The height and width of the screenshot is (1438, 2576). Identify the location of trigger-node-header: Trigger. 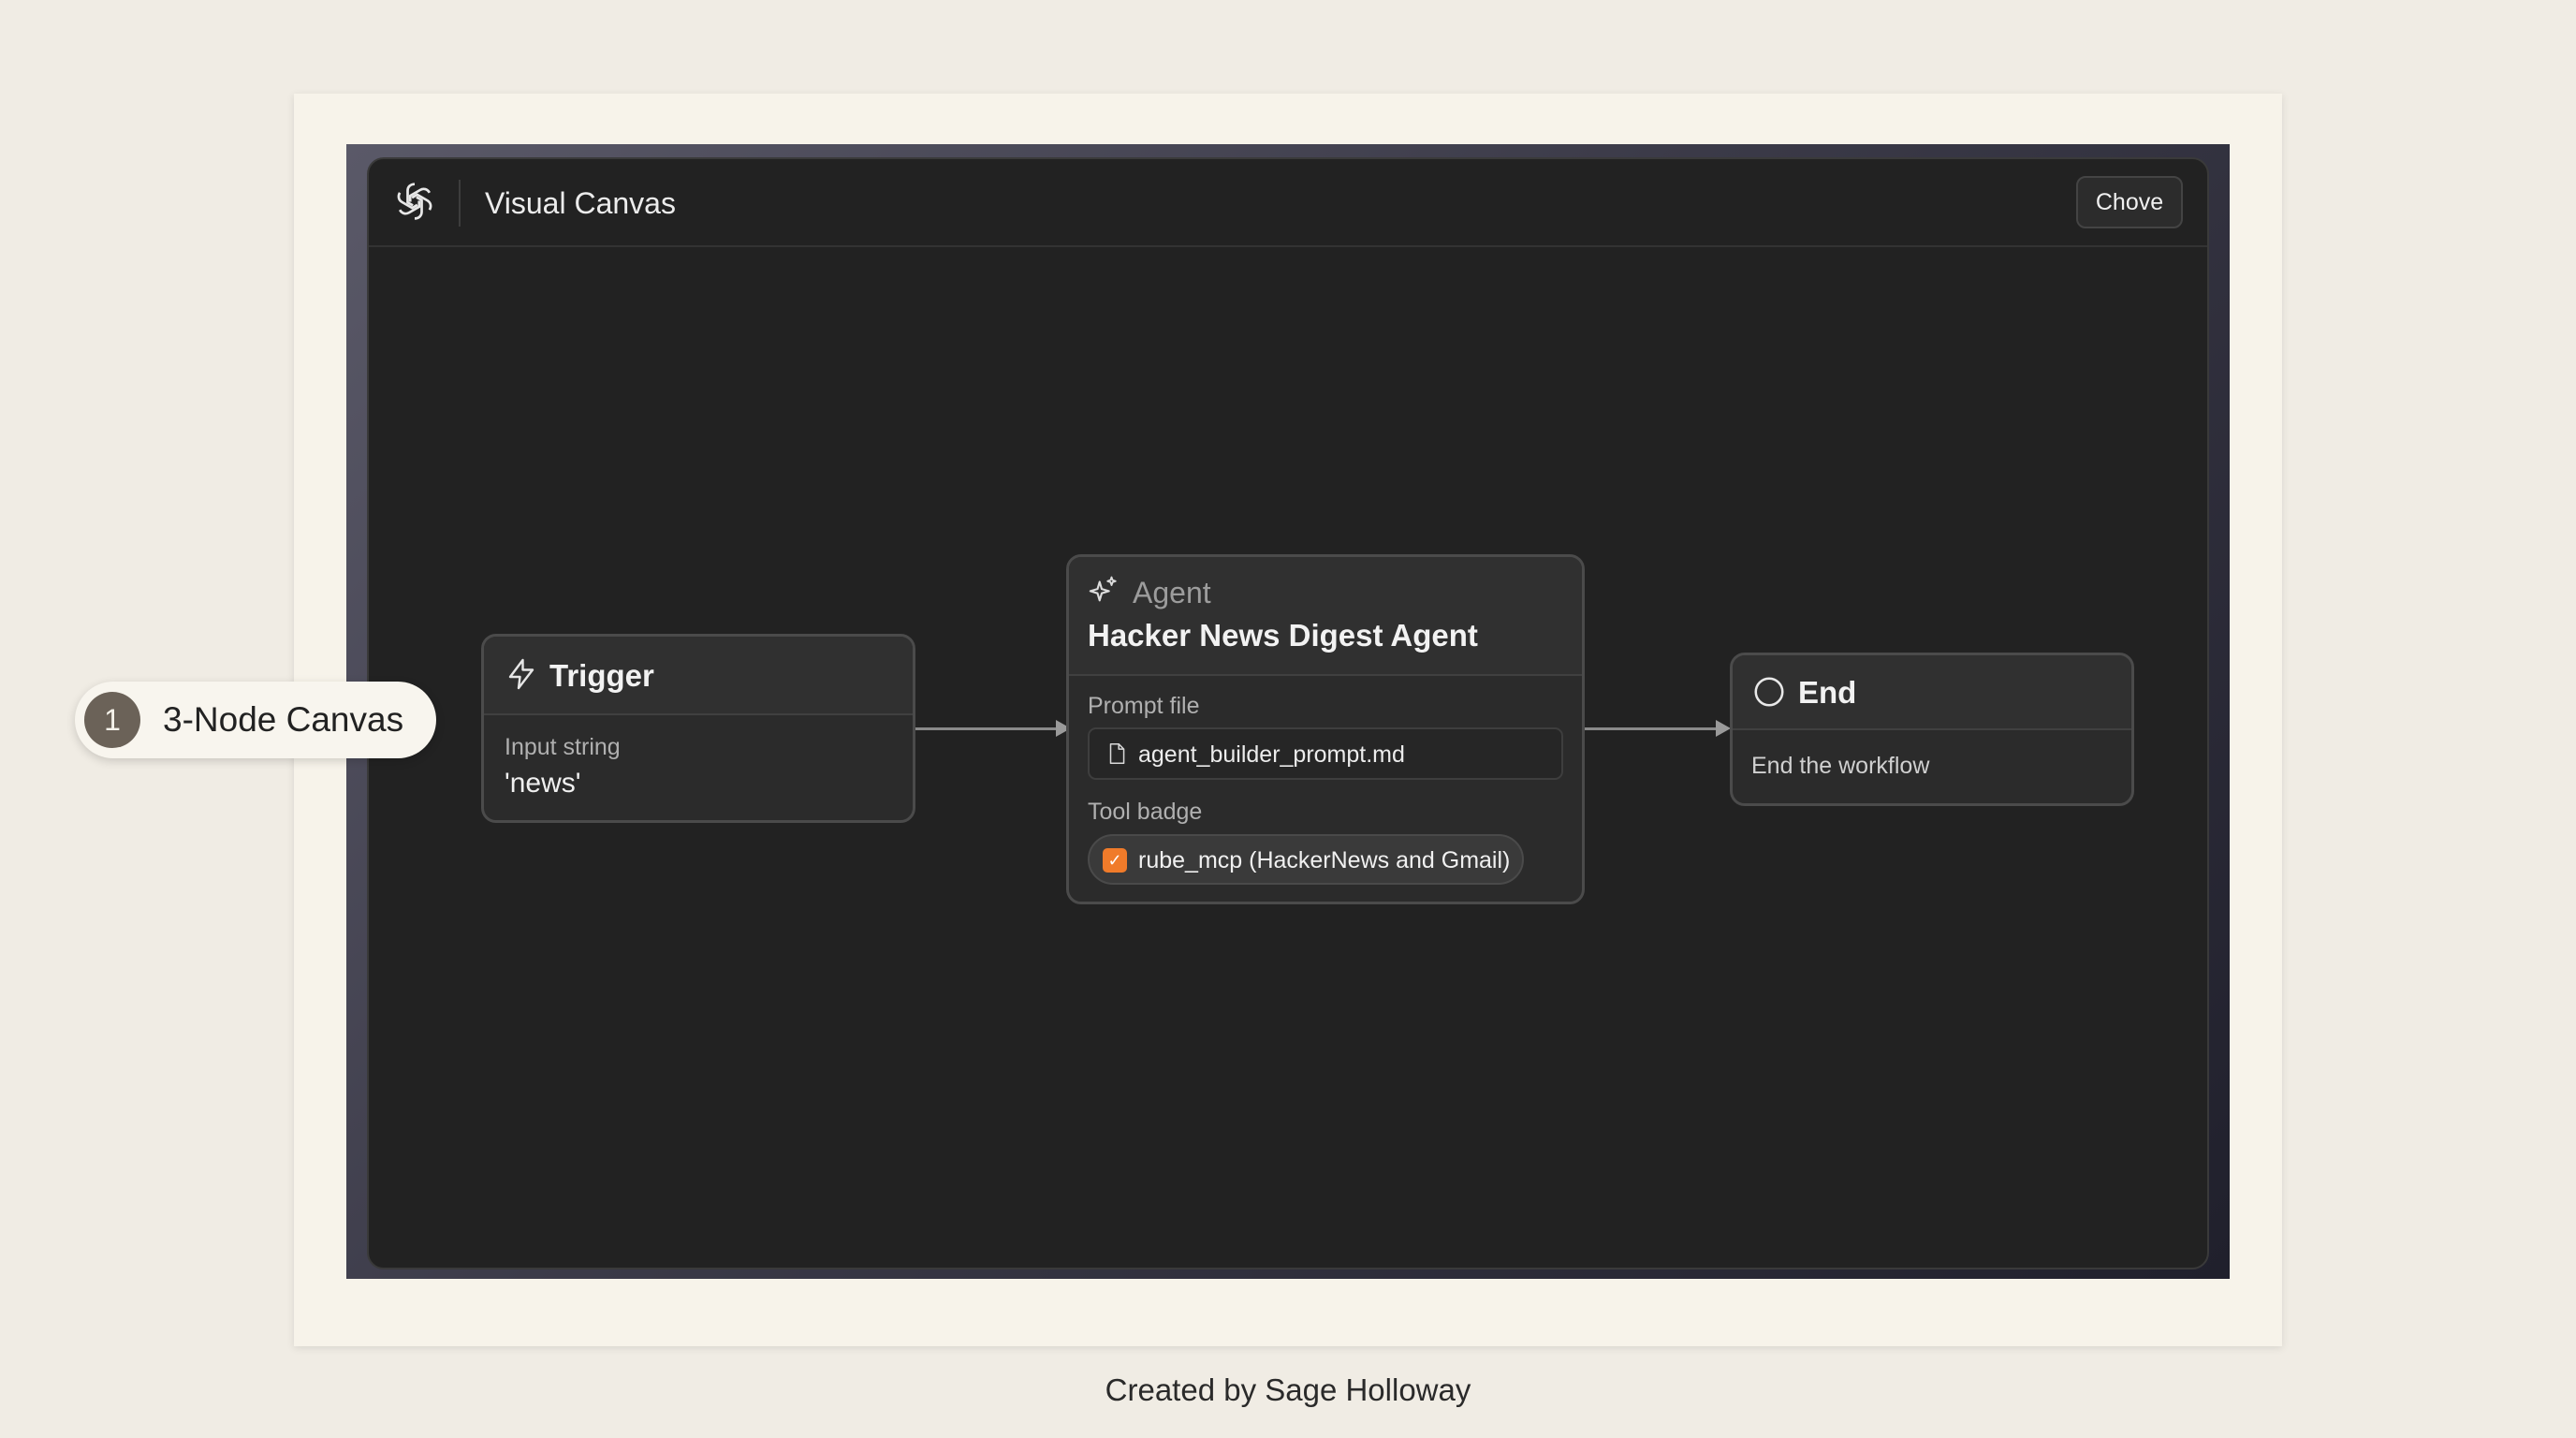
(698, 676).